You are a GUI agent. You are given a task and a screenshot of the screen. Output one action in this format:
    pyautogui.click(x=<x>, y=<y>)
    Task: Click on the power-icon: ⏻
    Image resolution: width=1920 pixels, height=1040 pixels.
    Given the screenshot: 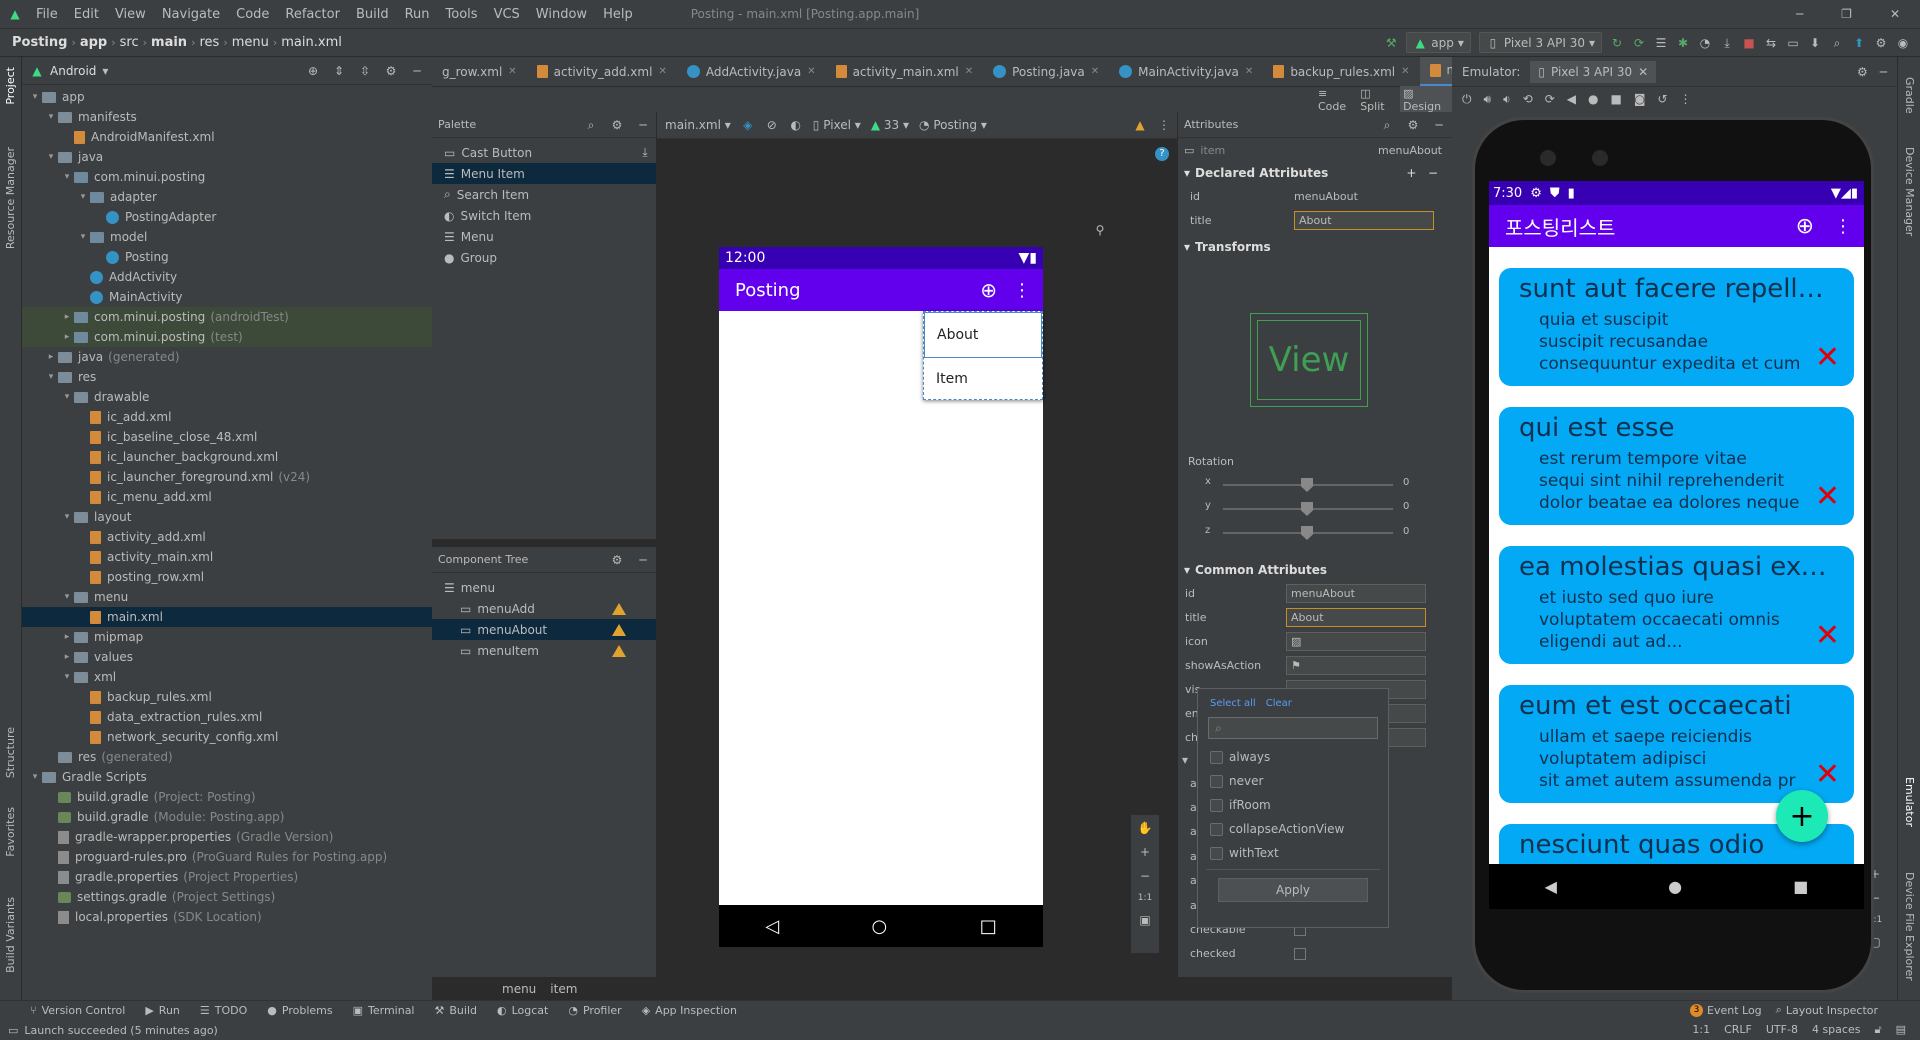 What is the action you would take?
    pyautogui.click(x=1467, y=99)
    